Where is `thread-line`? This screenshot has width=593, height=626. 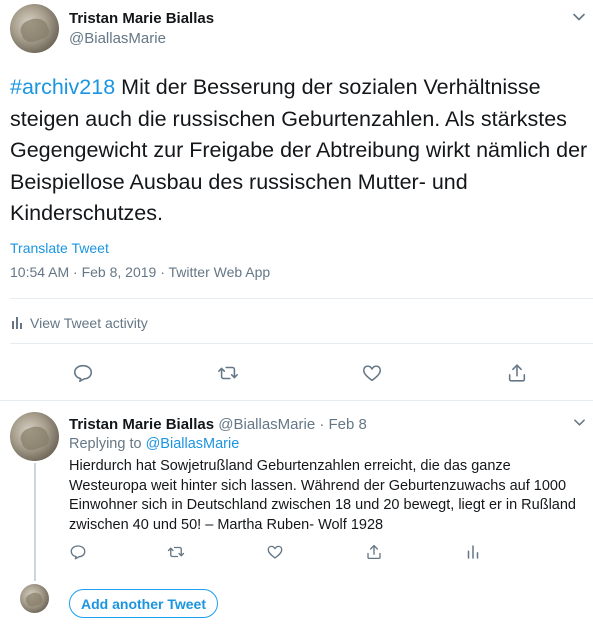 thread-line is located at coordinates (35, 522).